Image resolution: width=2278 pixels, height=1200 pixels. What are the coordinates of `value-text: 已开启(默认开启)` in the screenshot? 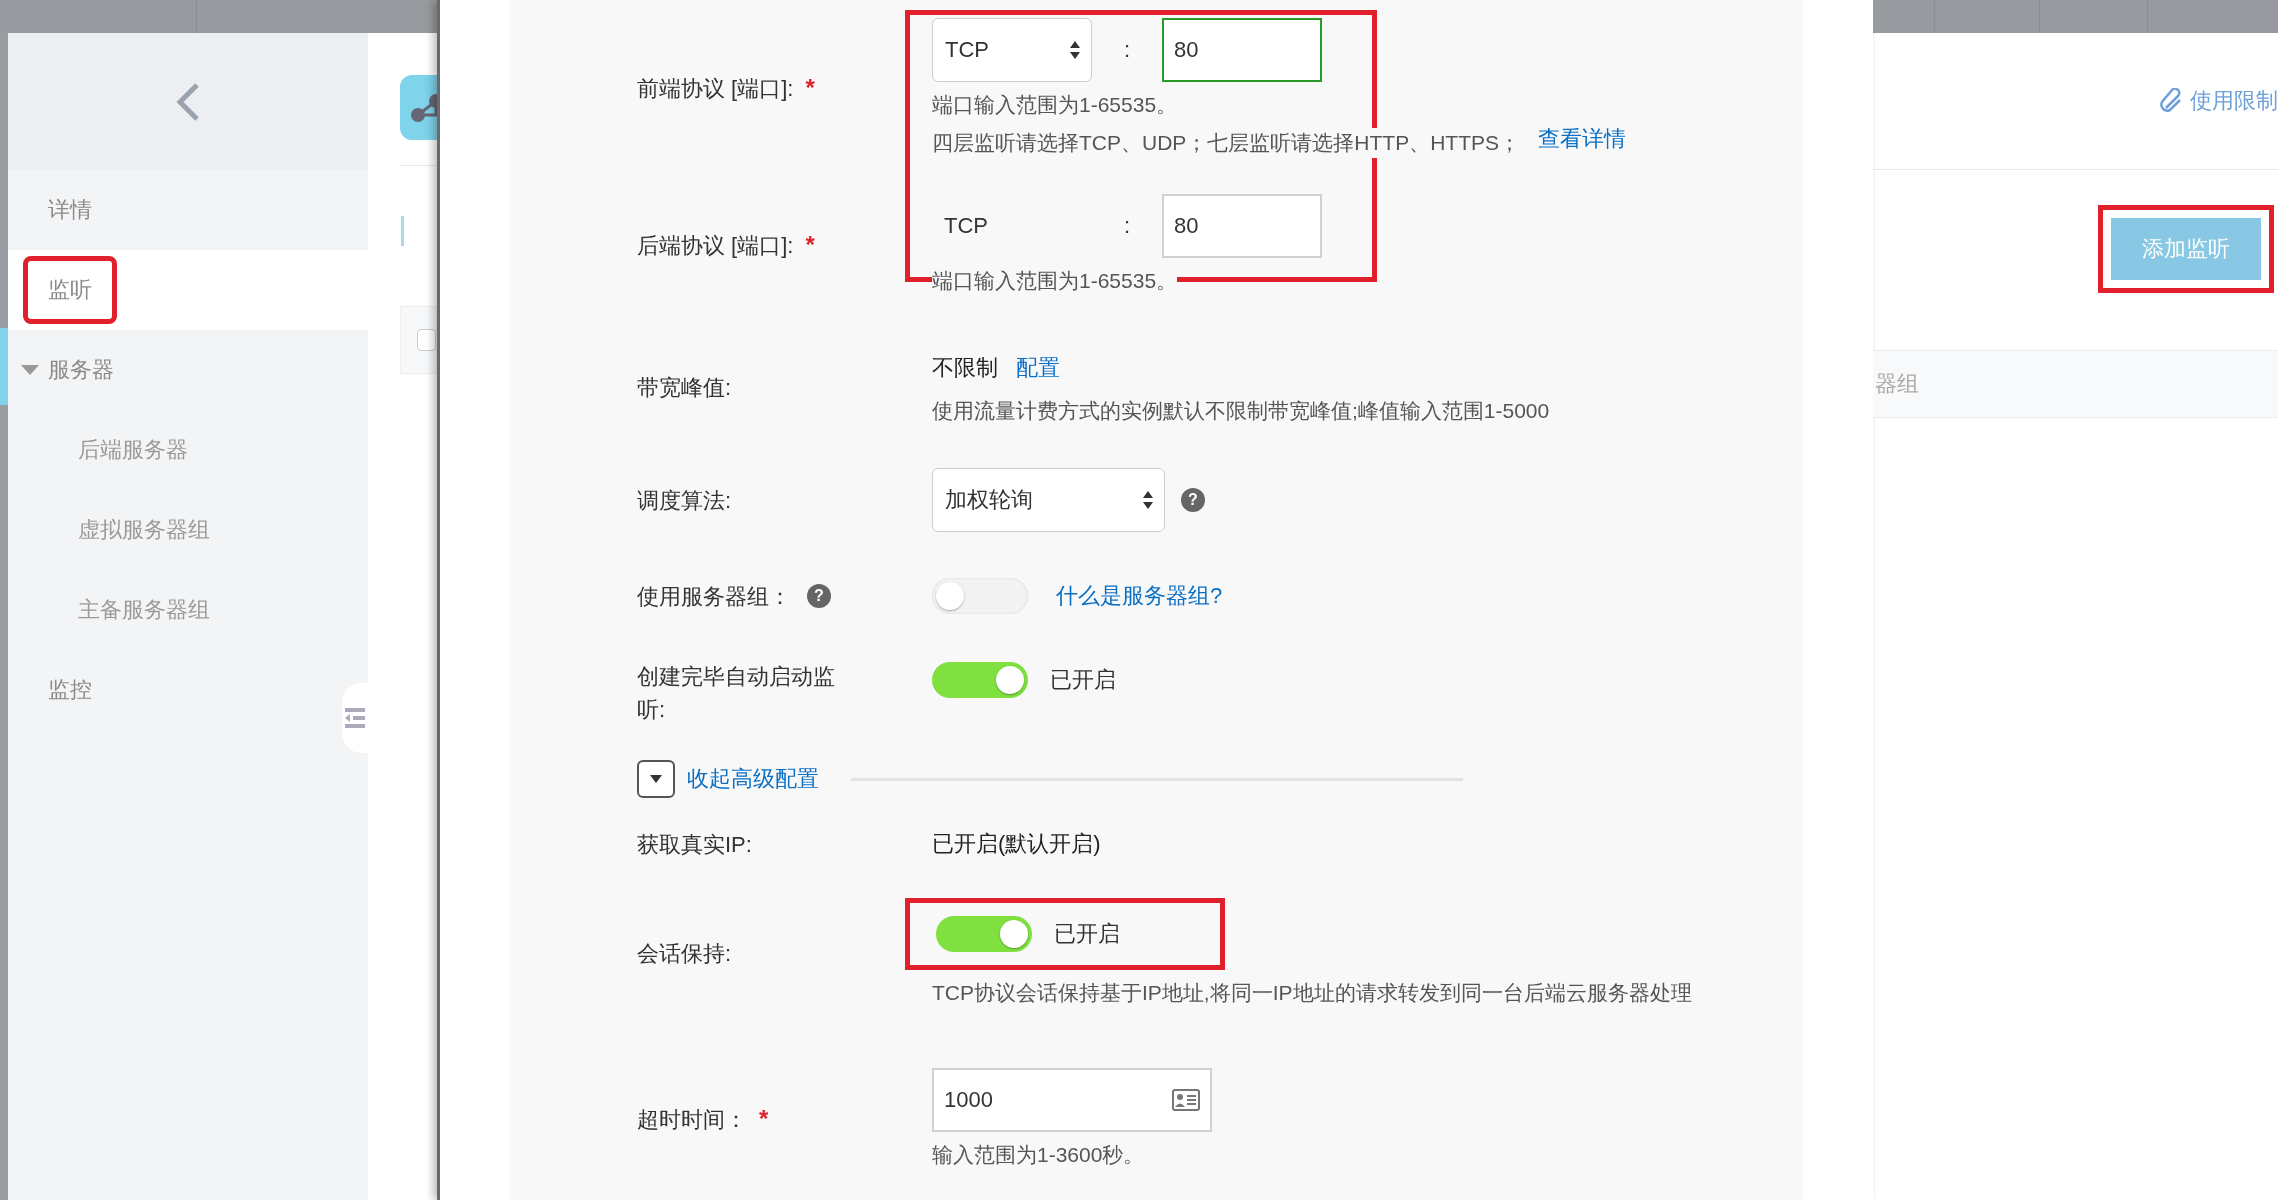 It's located at (1016, 844).